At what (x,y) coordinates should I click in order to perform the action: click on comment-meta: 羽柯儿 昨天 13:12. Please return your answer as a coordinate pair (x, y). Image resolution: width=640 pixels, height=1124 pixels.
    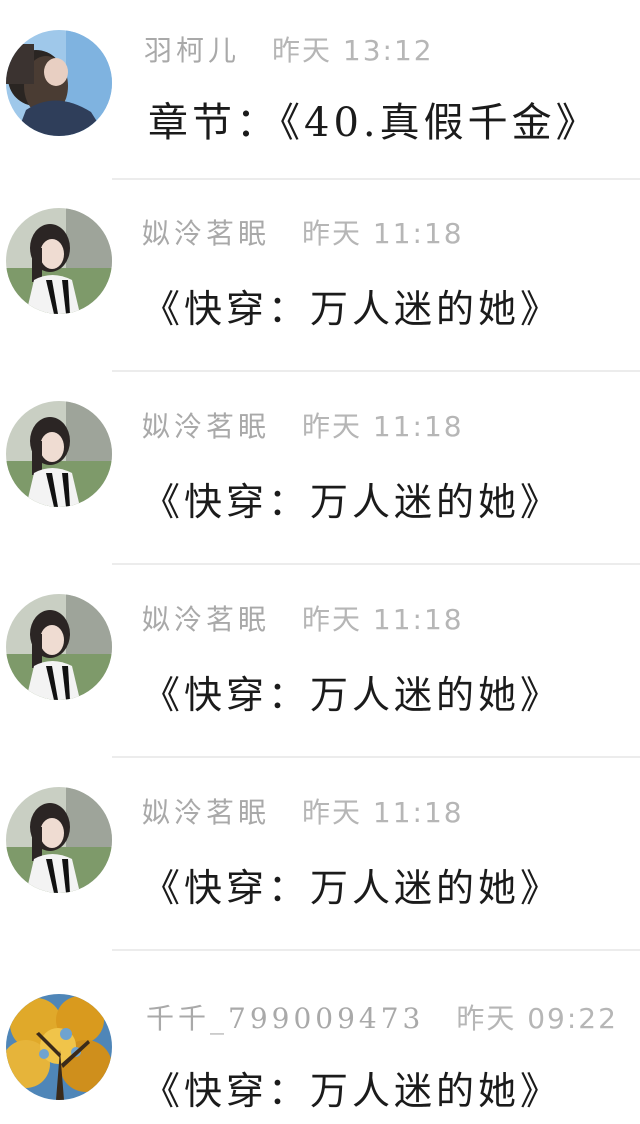
    Looking at the image, I should click on (289, 49).